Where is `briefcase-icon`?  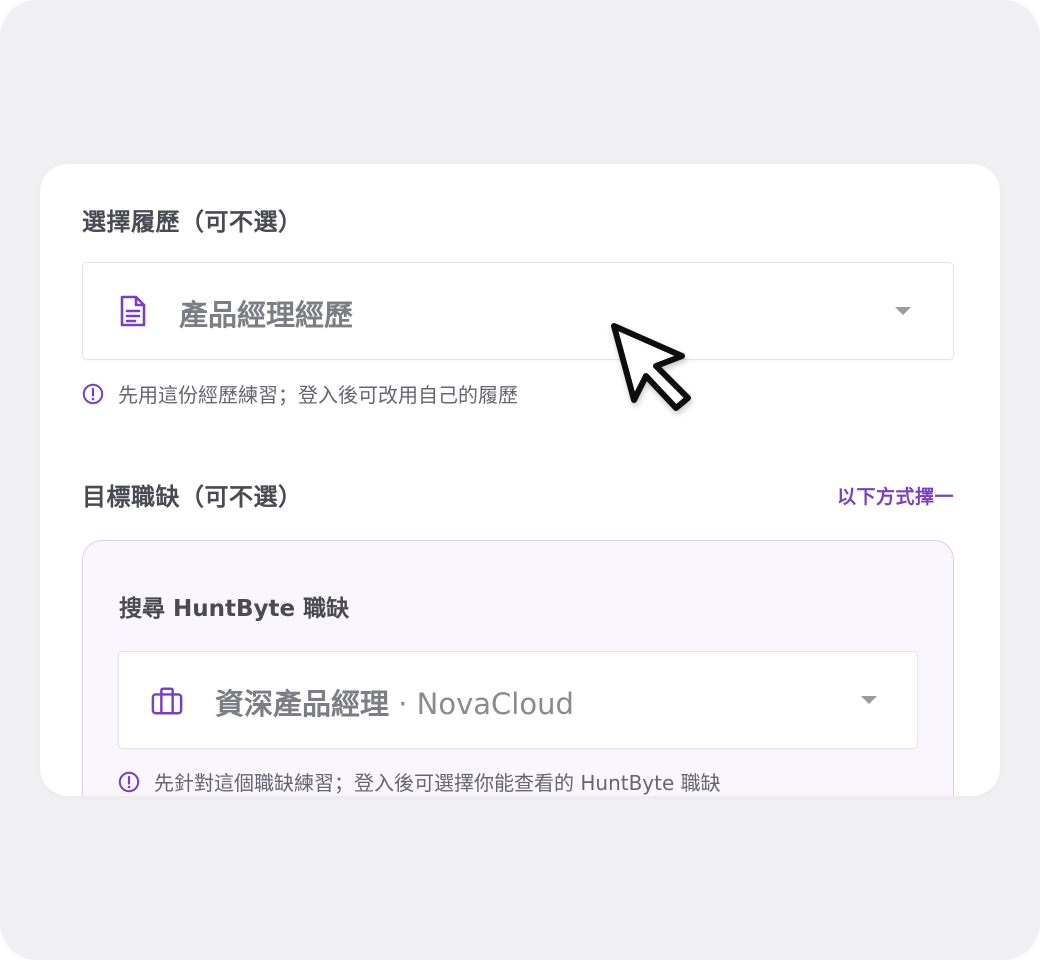
briefcase-icon is located at coordinates (167, 701).